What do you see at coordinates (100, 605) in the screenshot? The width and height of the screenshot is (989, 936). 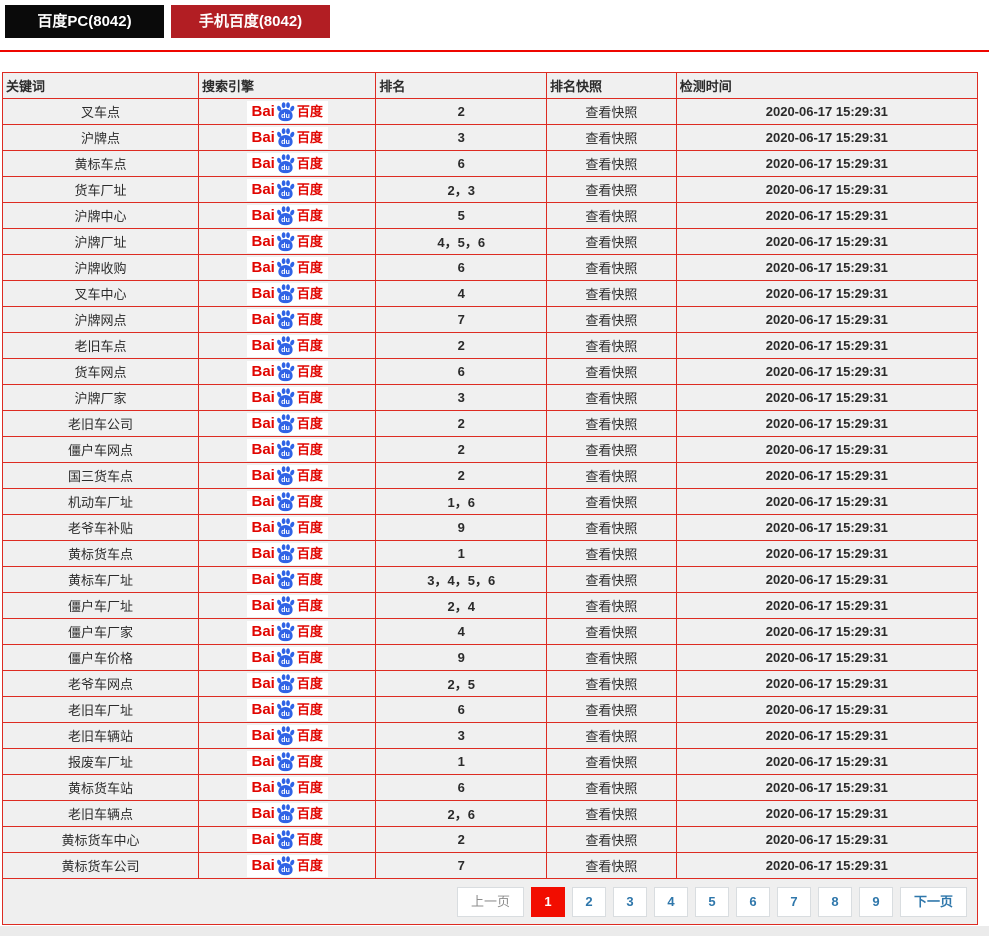 I see `keyword-cell: 僵户车厂址` at bounding box center [100, 605].